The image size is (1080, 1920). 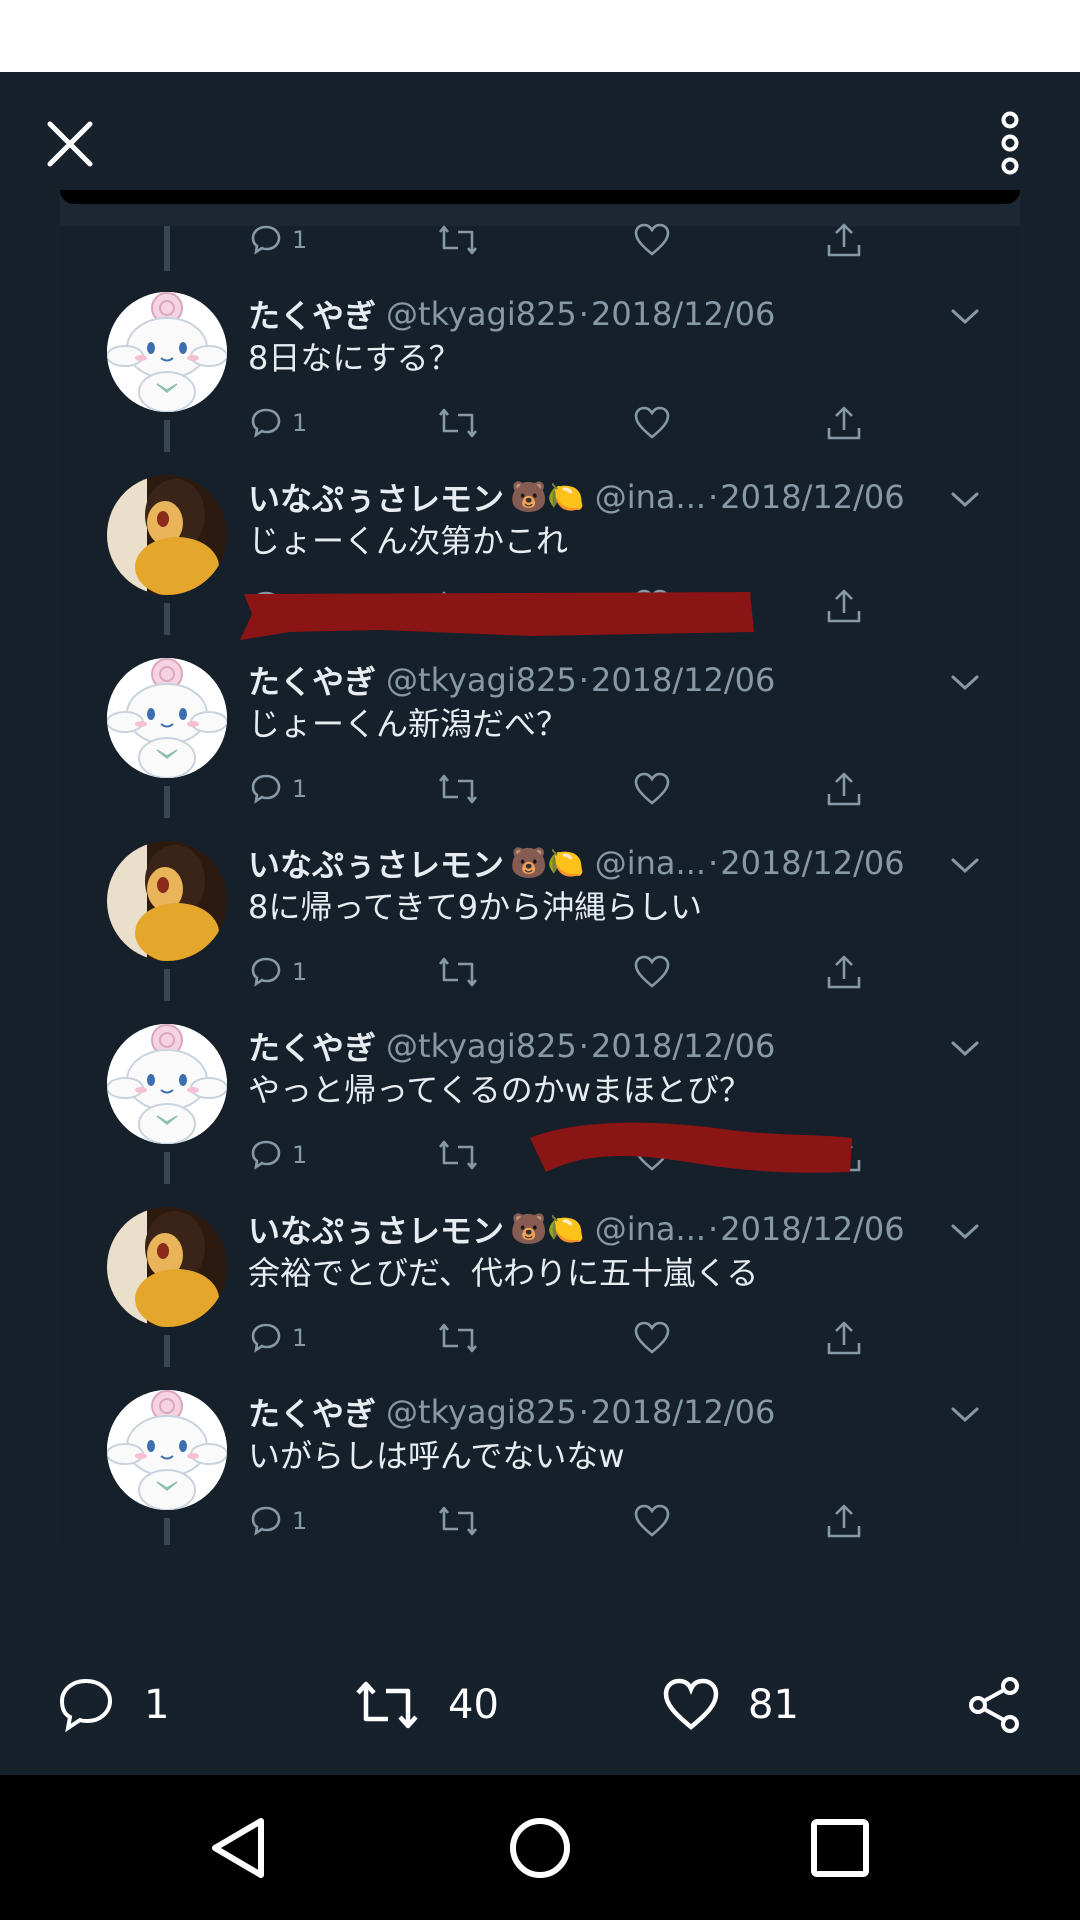 I want to click on share-nodes-icon, so click(x=994, y=1705).